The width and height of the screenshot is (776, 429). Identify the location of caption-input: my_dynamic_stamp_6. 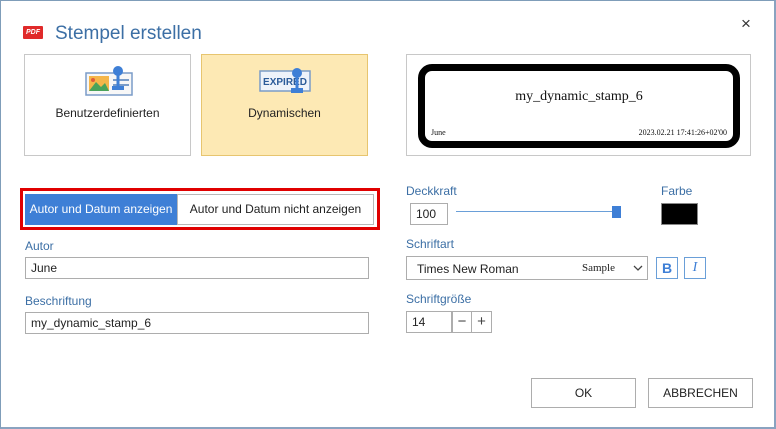
(197, 323).